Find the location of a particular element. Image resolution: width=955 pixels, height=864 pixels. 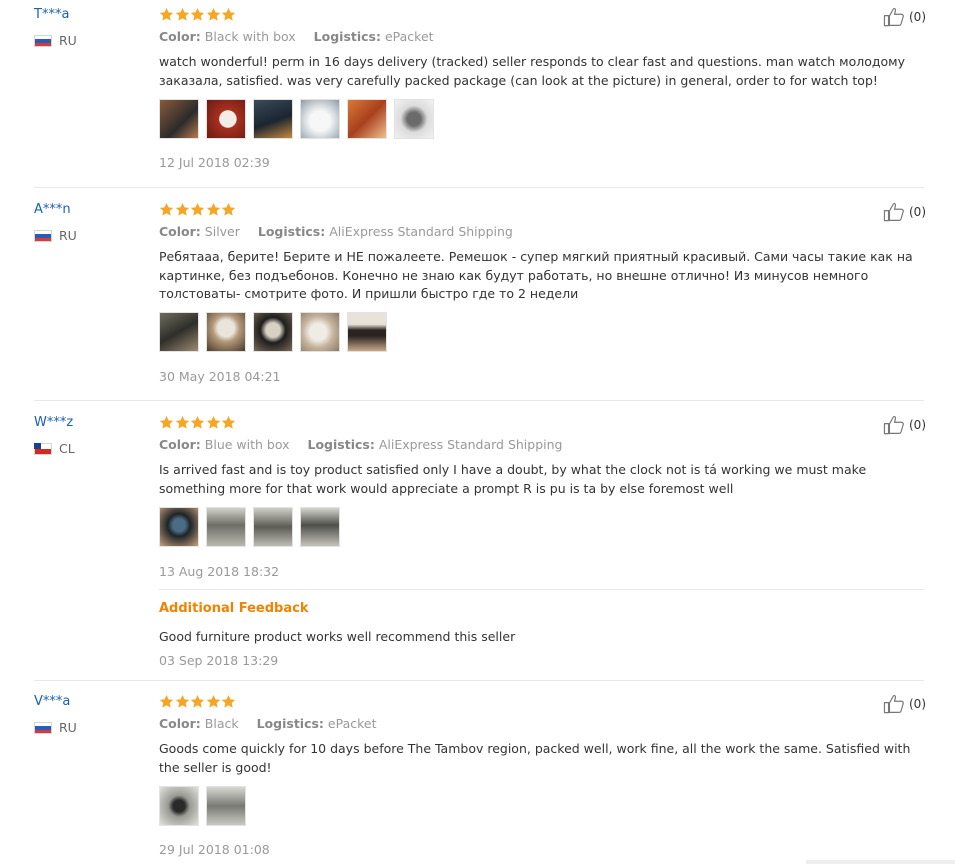

order-info: Color: Black Logistics: ePacket is located at coordinates (268, 723).